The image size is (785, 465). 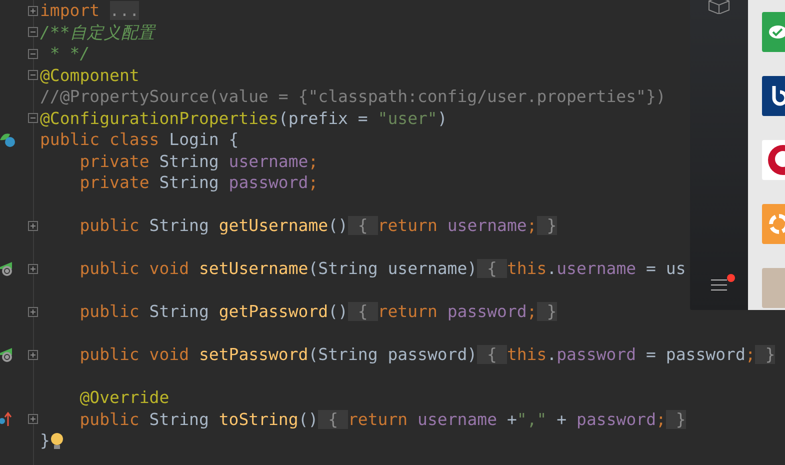 What do you see at coordinates (317, 311) in the screenshot?
I see `code-line: public String getPassword() { return password; }` at bounding box center [317, 311].